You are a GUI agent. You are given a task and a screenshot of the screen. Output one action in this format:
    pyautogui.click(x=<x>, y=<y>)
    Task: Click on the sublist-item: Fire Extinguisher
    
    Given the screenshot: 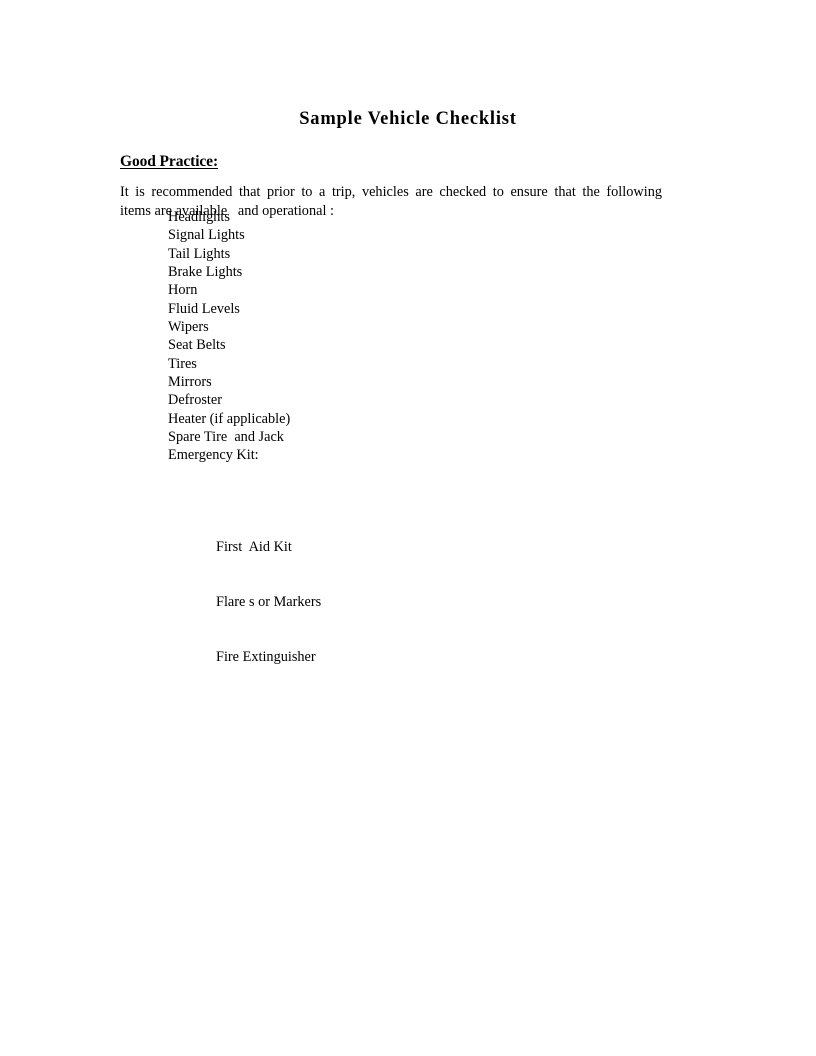 What is the action you would take?
    pyautogui.click(x=266, y=657)
    